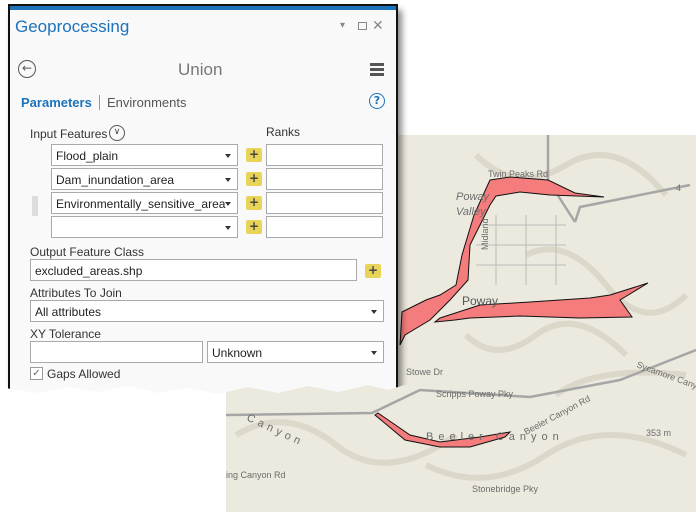  What do you see at coordinates (56, 102) in the screenshot?
I see `tab-parameters: Parameters` at bounding box center [56, 102].